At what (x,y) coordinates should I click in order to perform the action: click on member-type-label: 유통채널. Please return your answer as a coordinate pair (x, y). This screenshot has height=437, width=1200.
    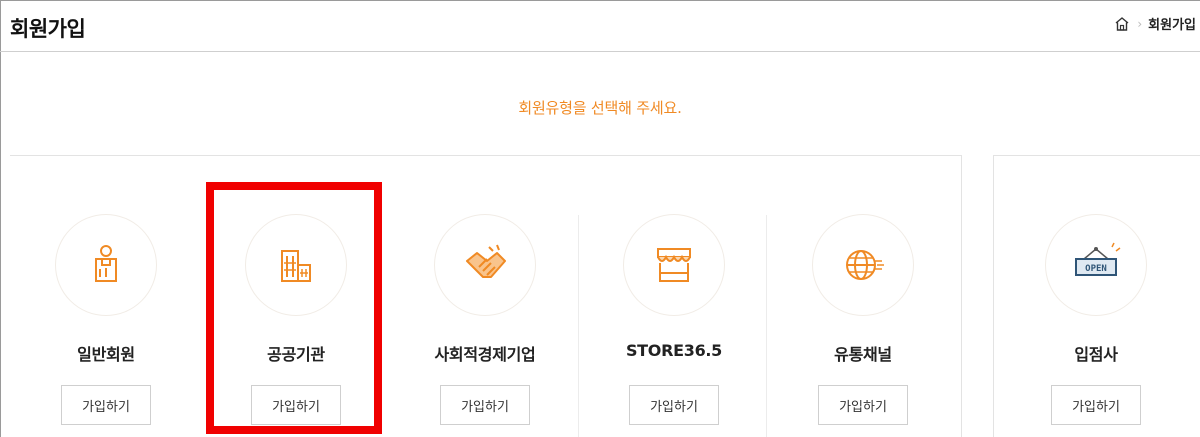
    Looking at the image, I should click on (863, 354).